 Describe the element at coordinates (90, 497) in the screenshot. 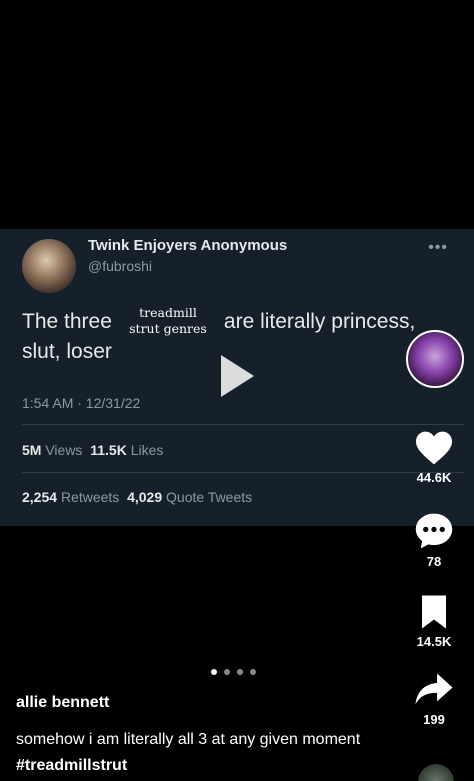

I see `retweets-label: Retweets` at that location.